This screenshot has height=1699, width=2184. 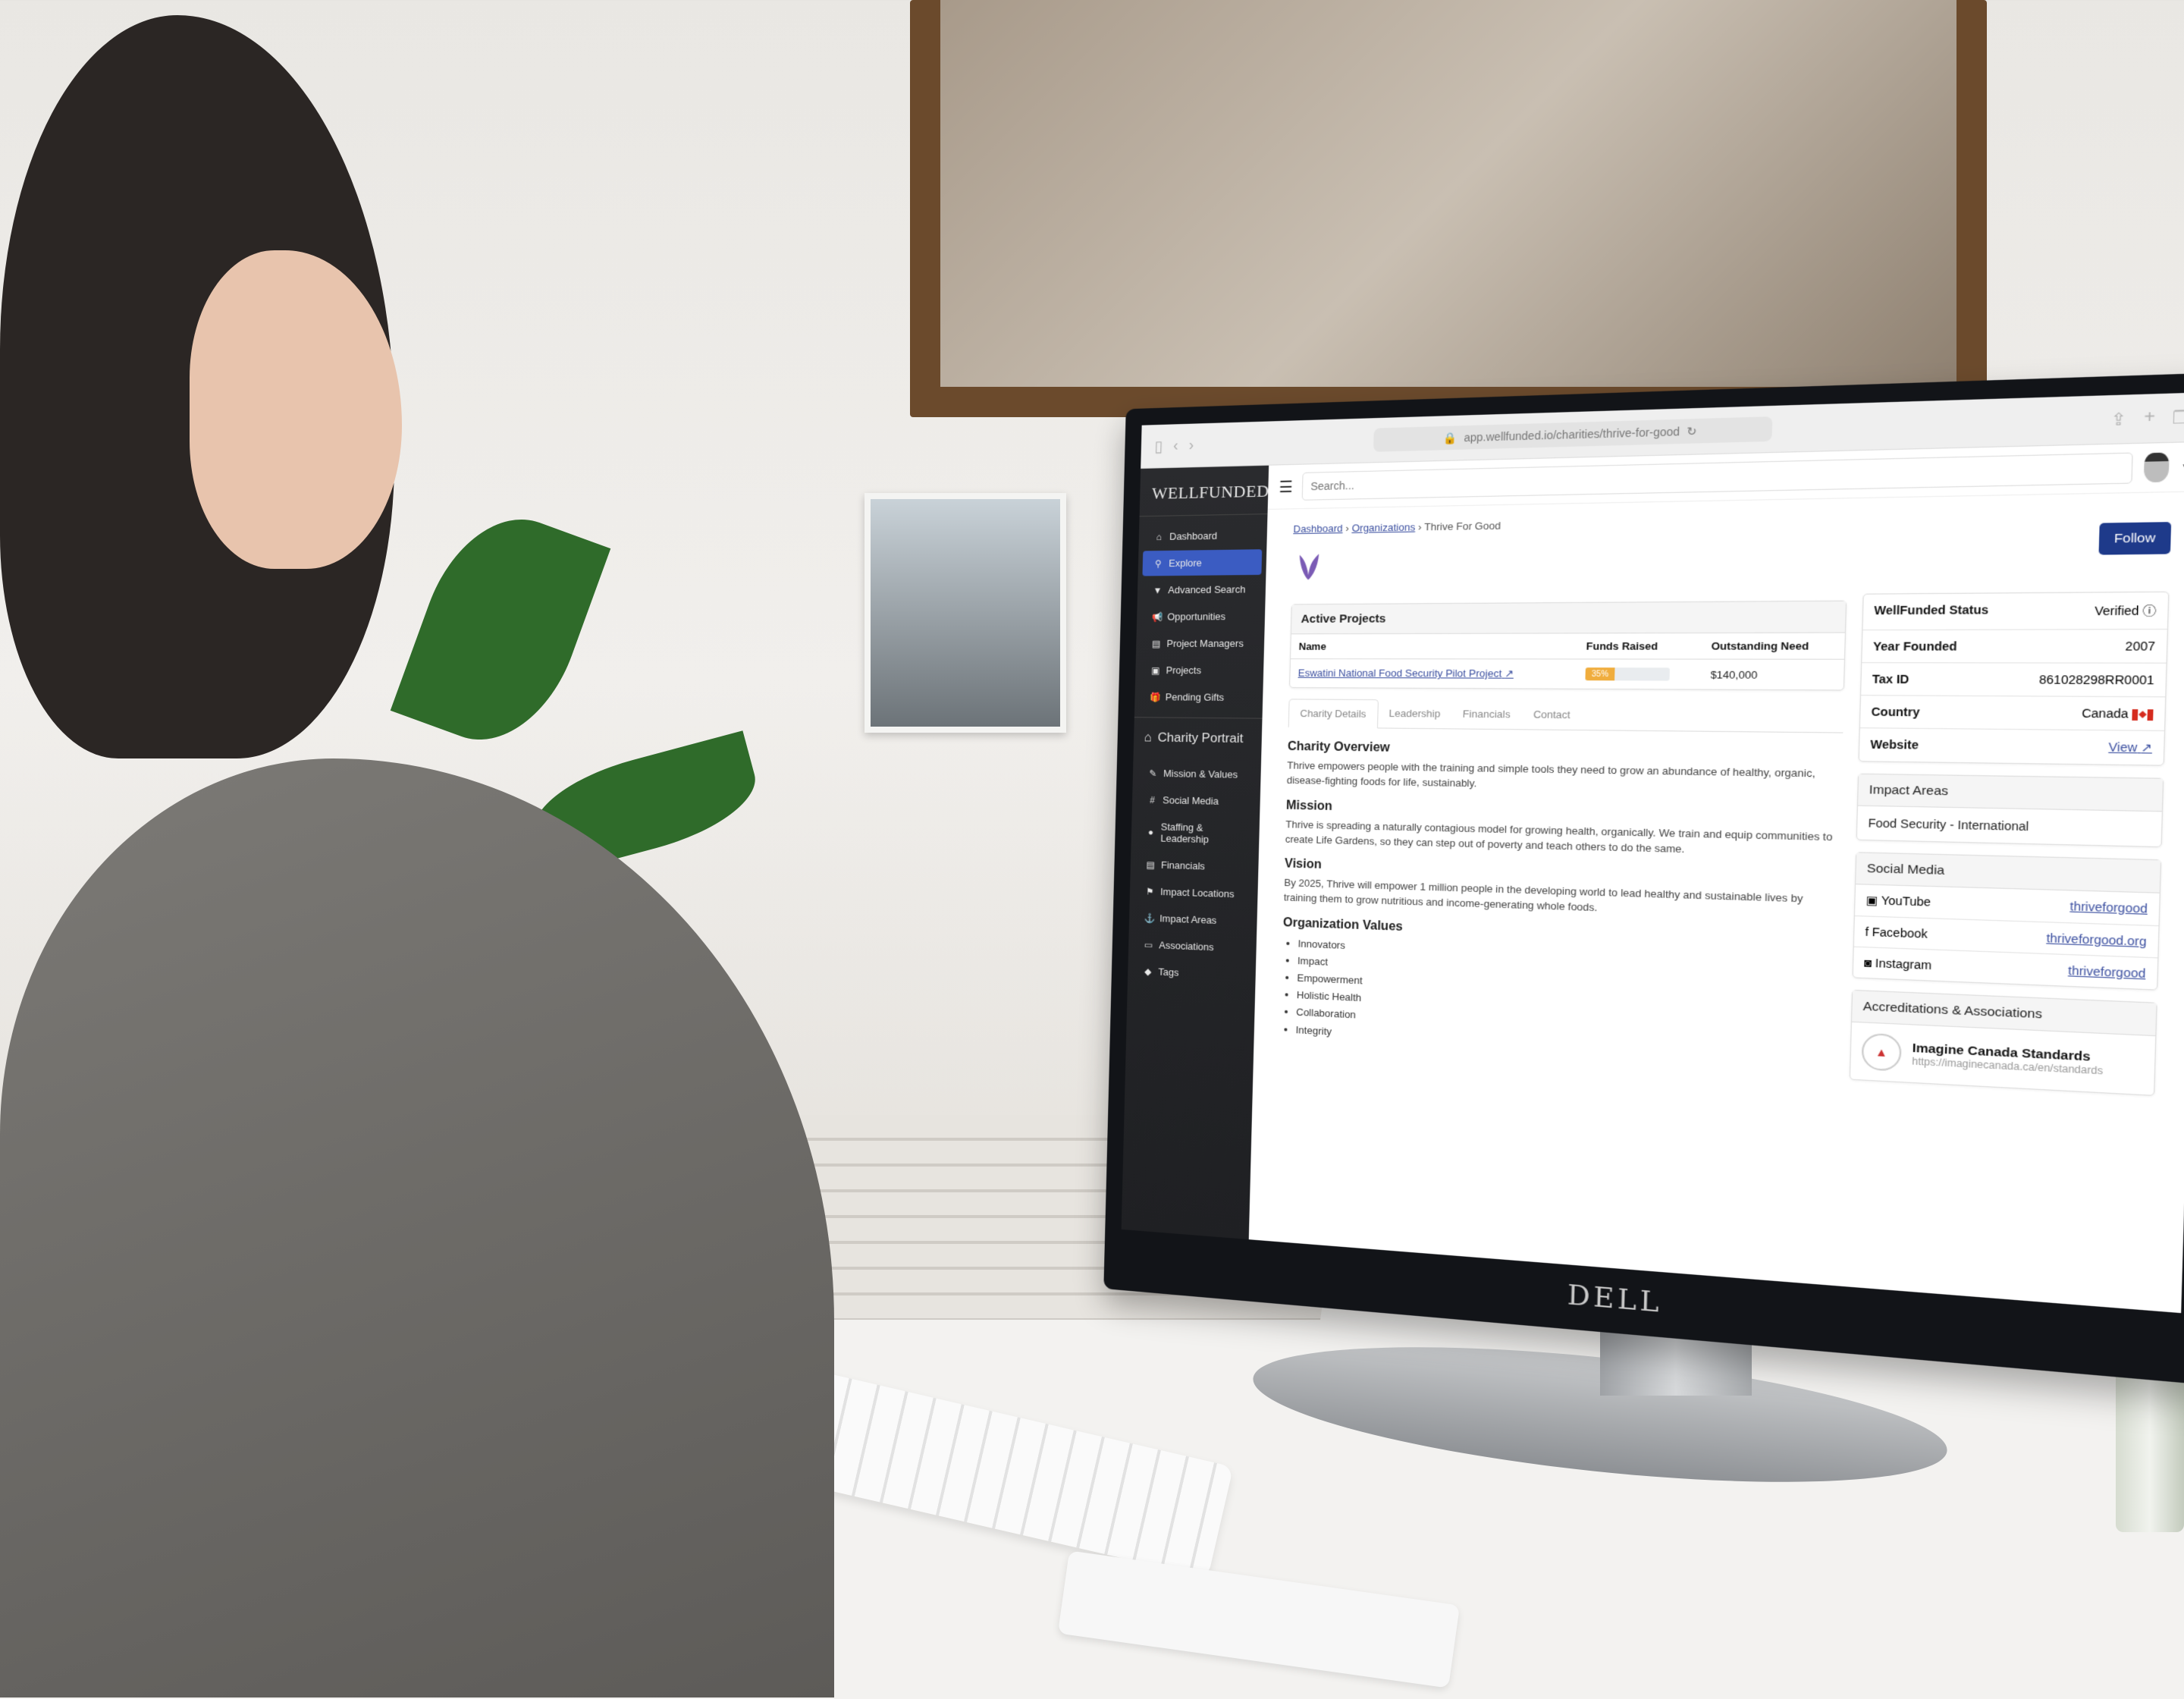 What do you see at coordinates (2012, 713) in the screenshot?
I see `country-row: Country Canada` at bounding box center [2012, 713].